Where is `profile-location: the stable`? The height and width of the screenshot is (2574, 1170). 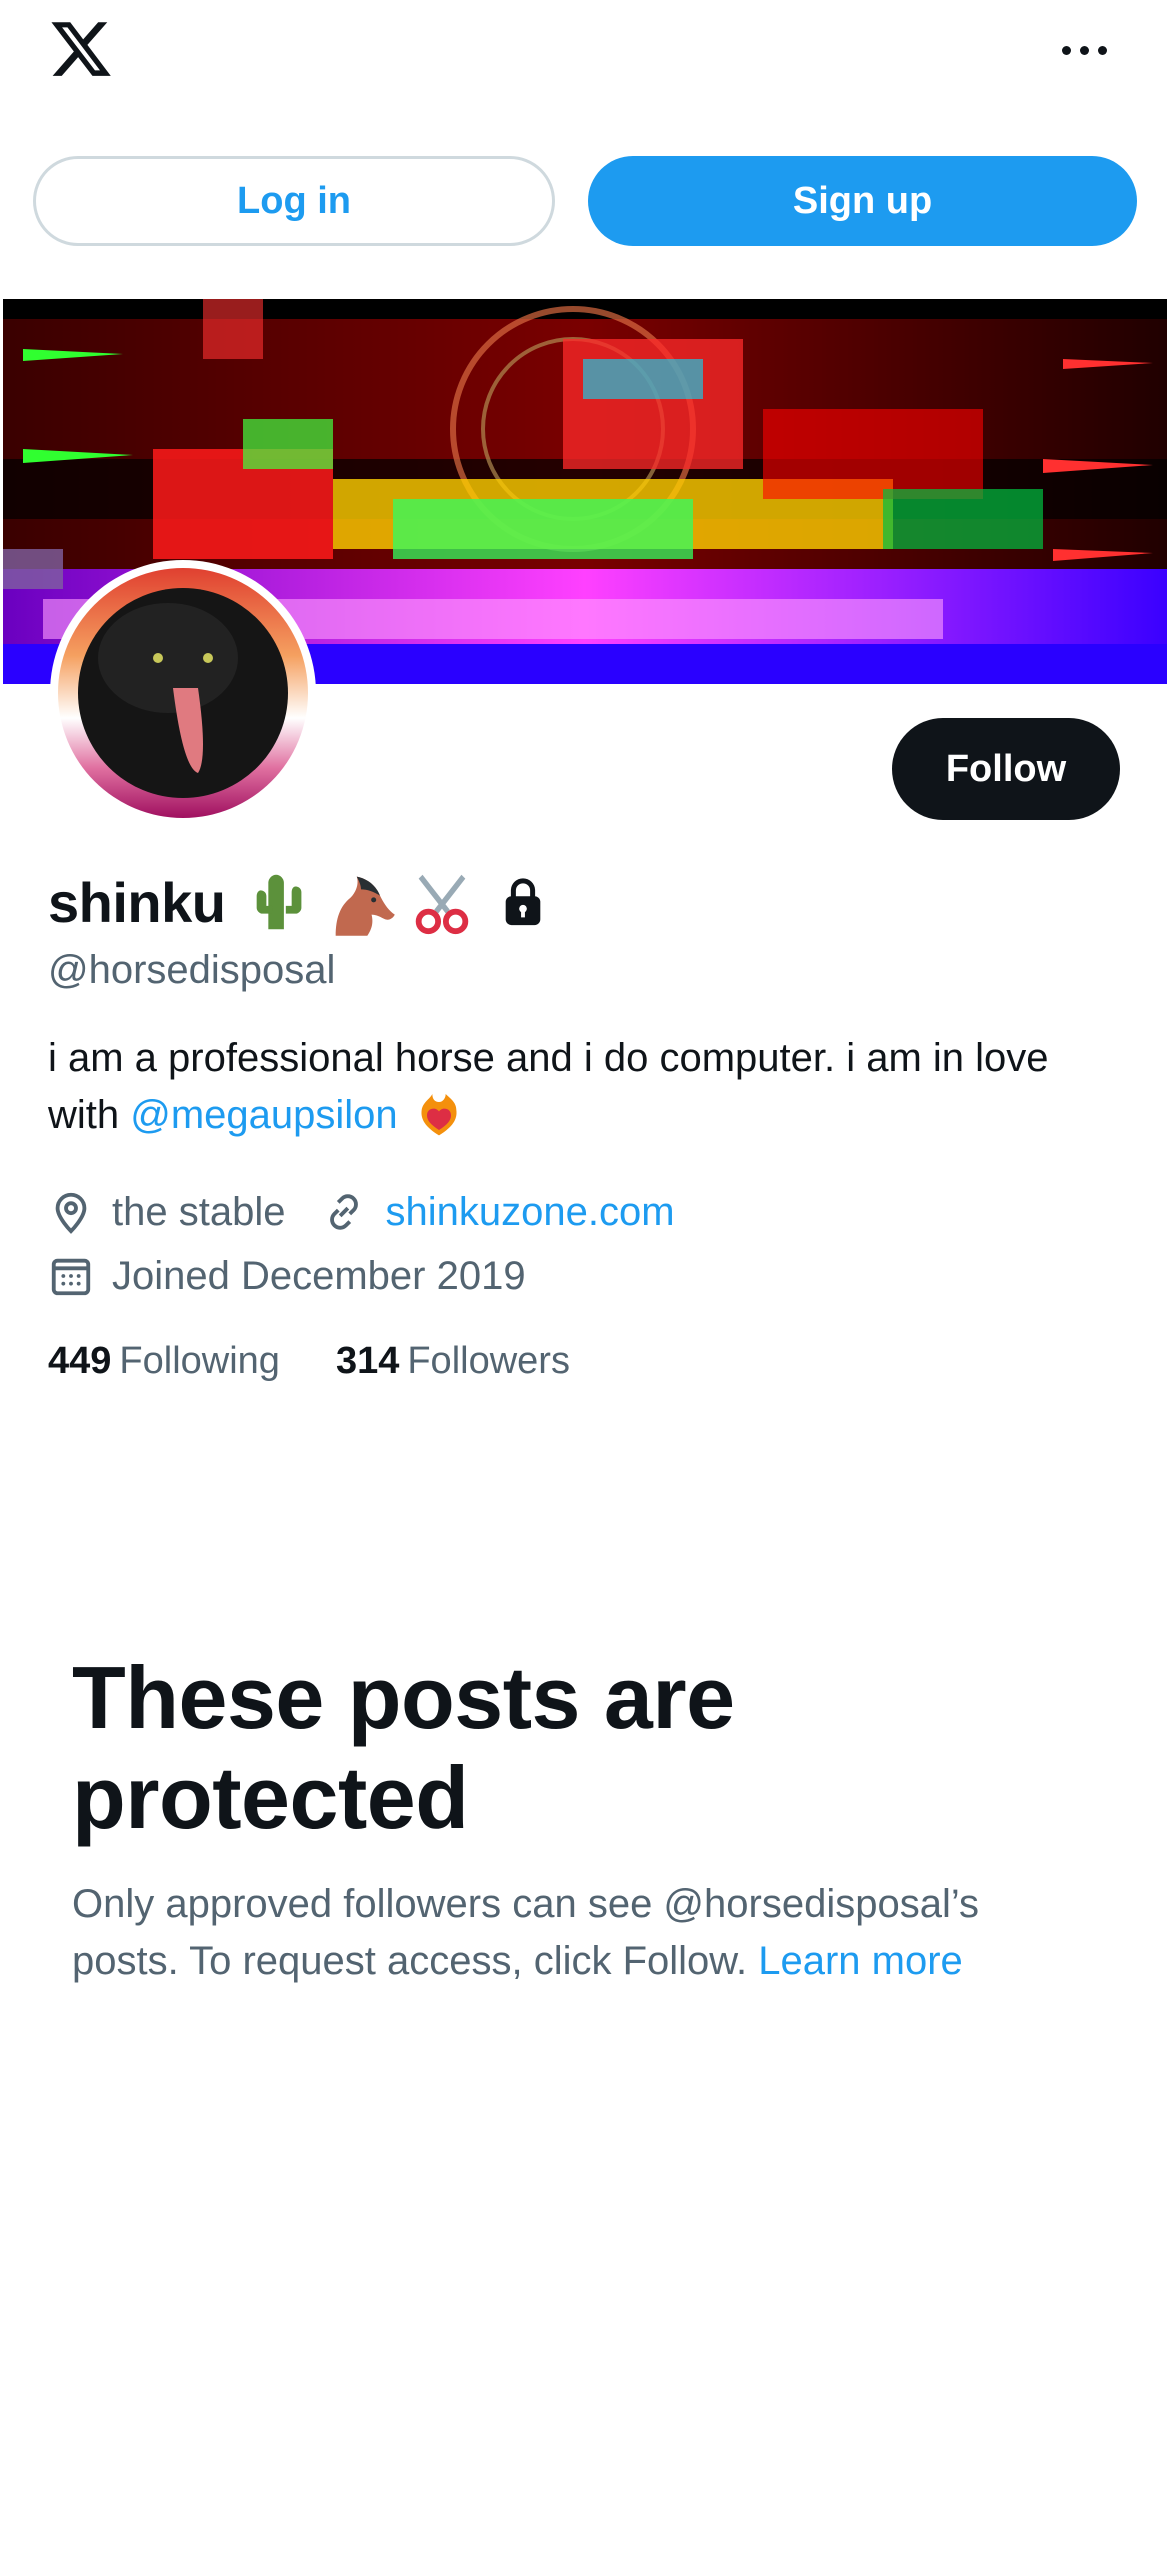 profile-location: the stable is located at coordinates (199, 1211).